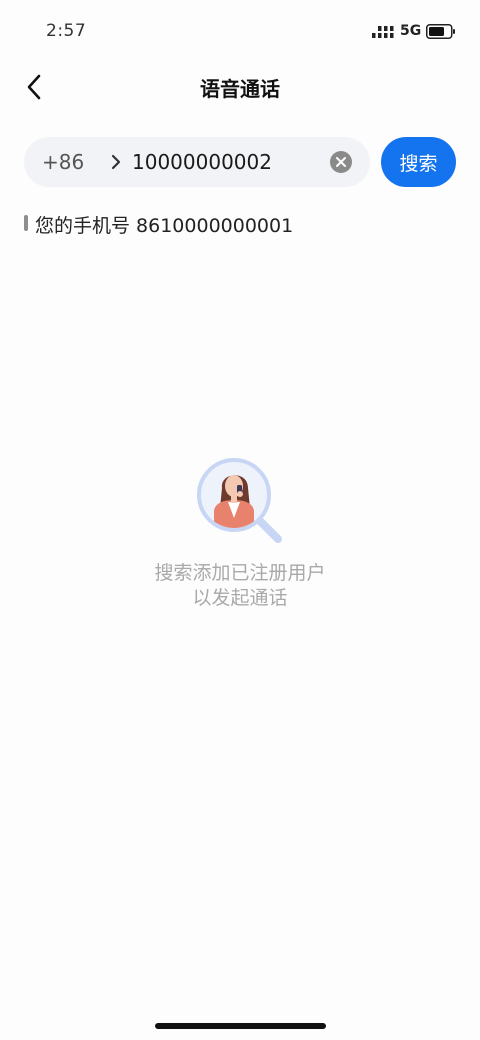 The image size is (480, 1040). I want to click on home-indicator, so click(240, 1026).